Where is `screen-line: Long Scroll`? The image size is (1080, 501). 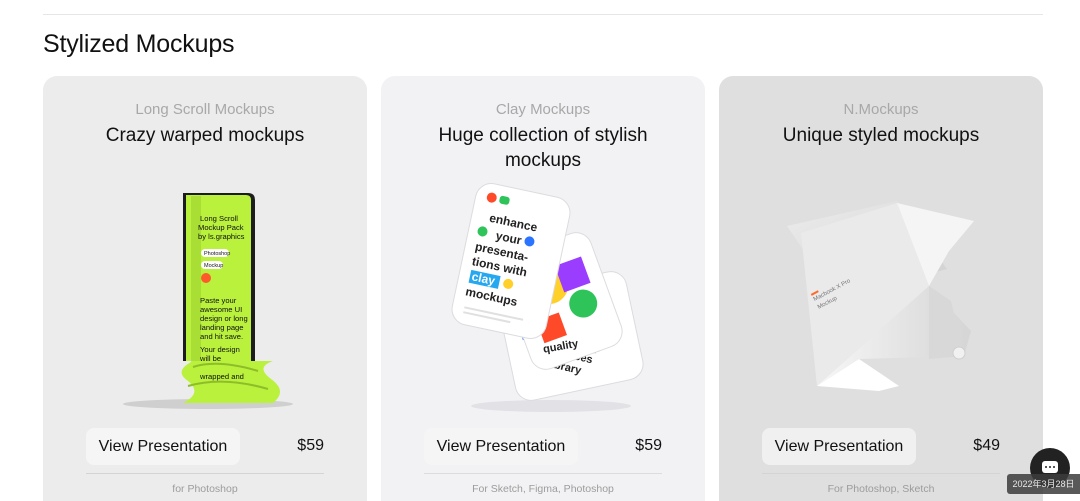
screen-line: Long Scroll is located at coordinates (219, 218).